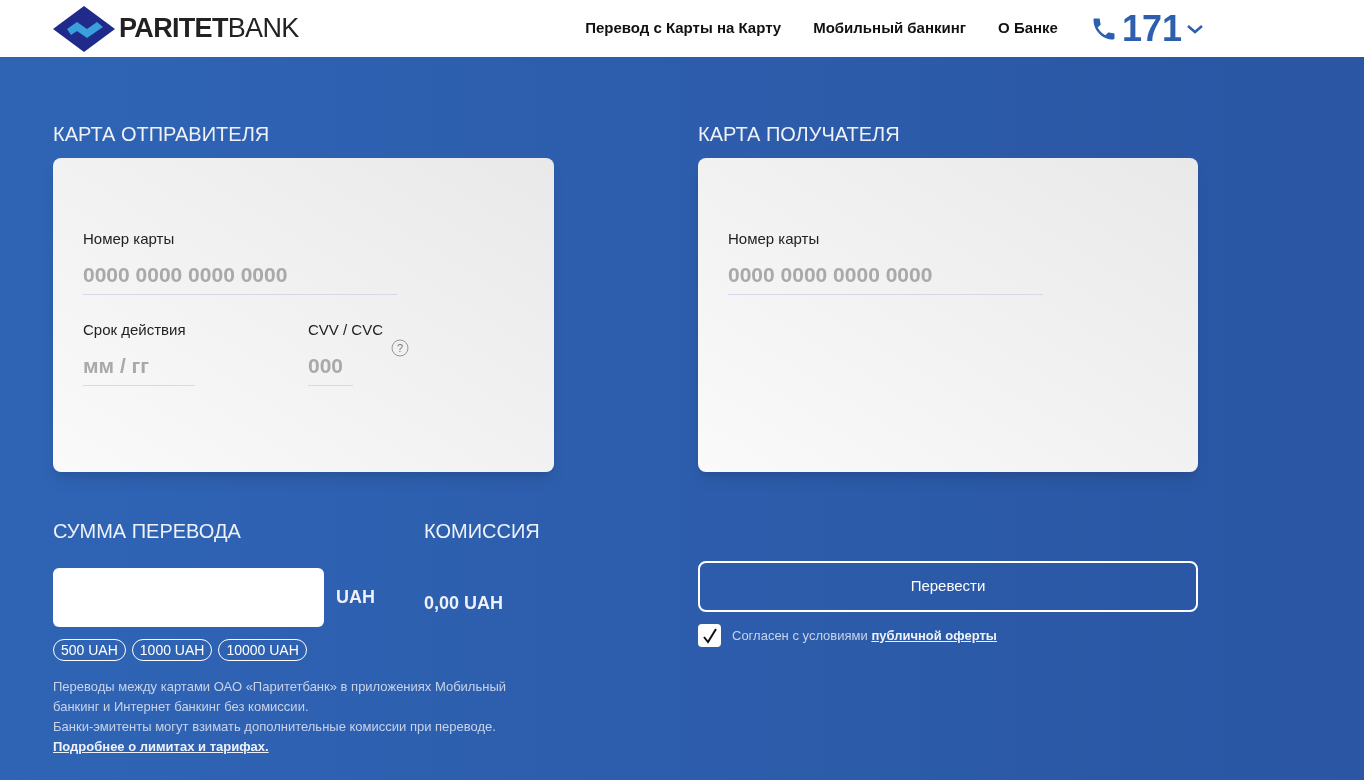 This screenshot has height=780, width=1364. I want to click on chevron-down-icon, so click(1195, 28).